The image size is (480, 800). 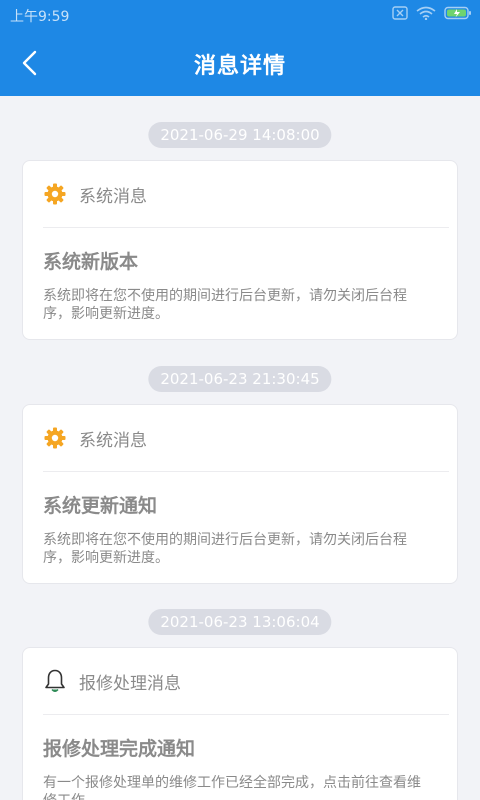 What do you see at coordinates (426, 13) in the screenshot?
I see `wifi-icon` at bounding box center [426, 13].